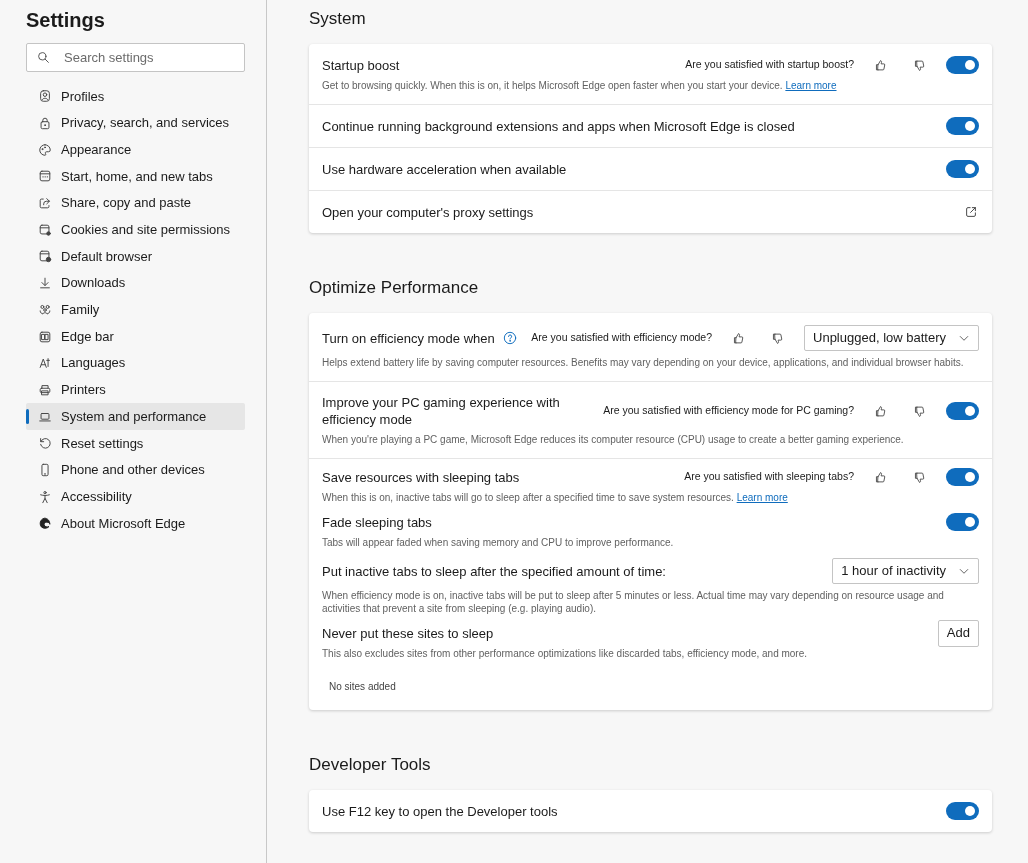 This screenshot has height=863, width=1028. What do you see at coordinates (135, 283) in the screenshot?
I see `sidebar-item: Downloads` at bounding box center [135, 283].